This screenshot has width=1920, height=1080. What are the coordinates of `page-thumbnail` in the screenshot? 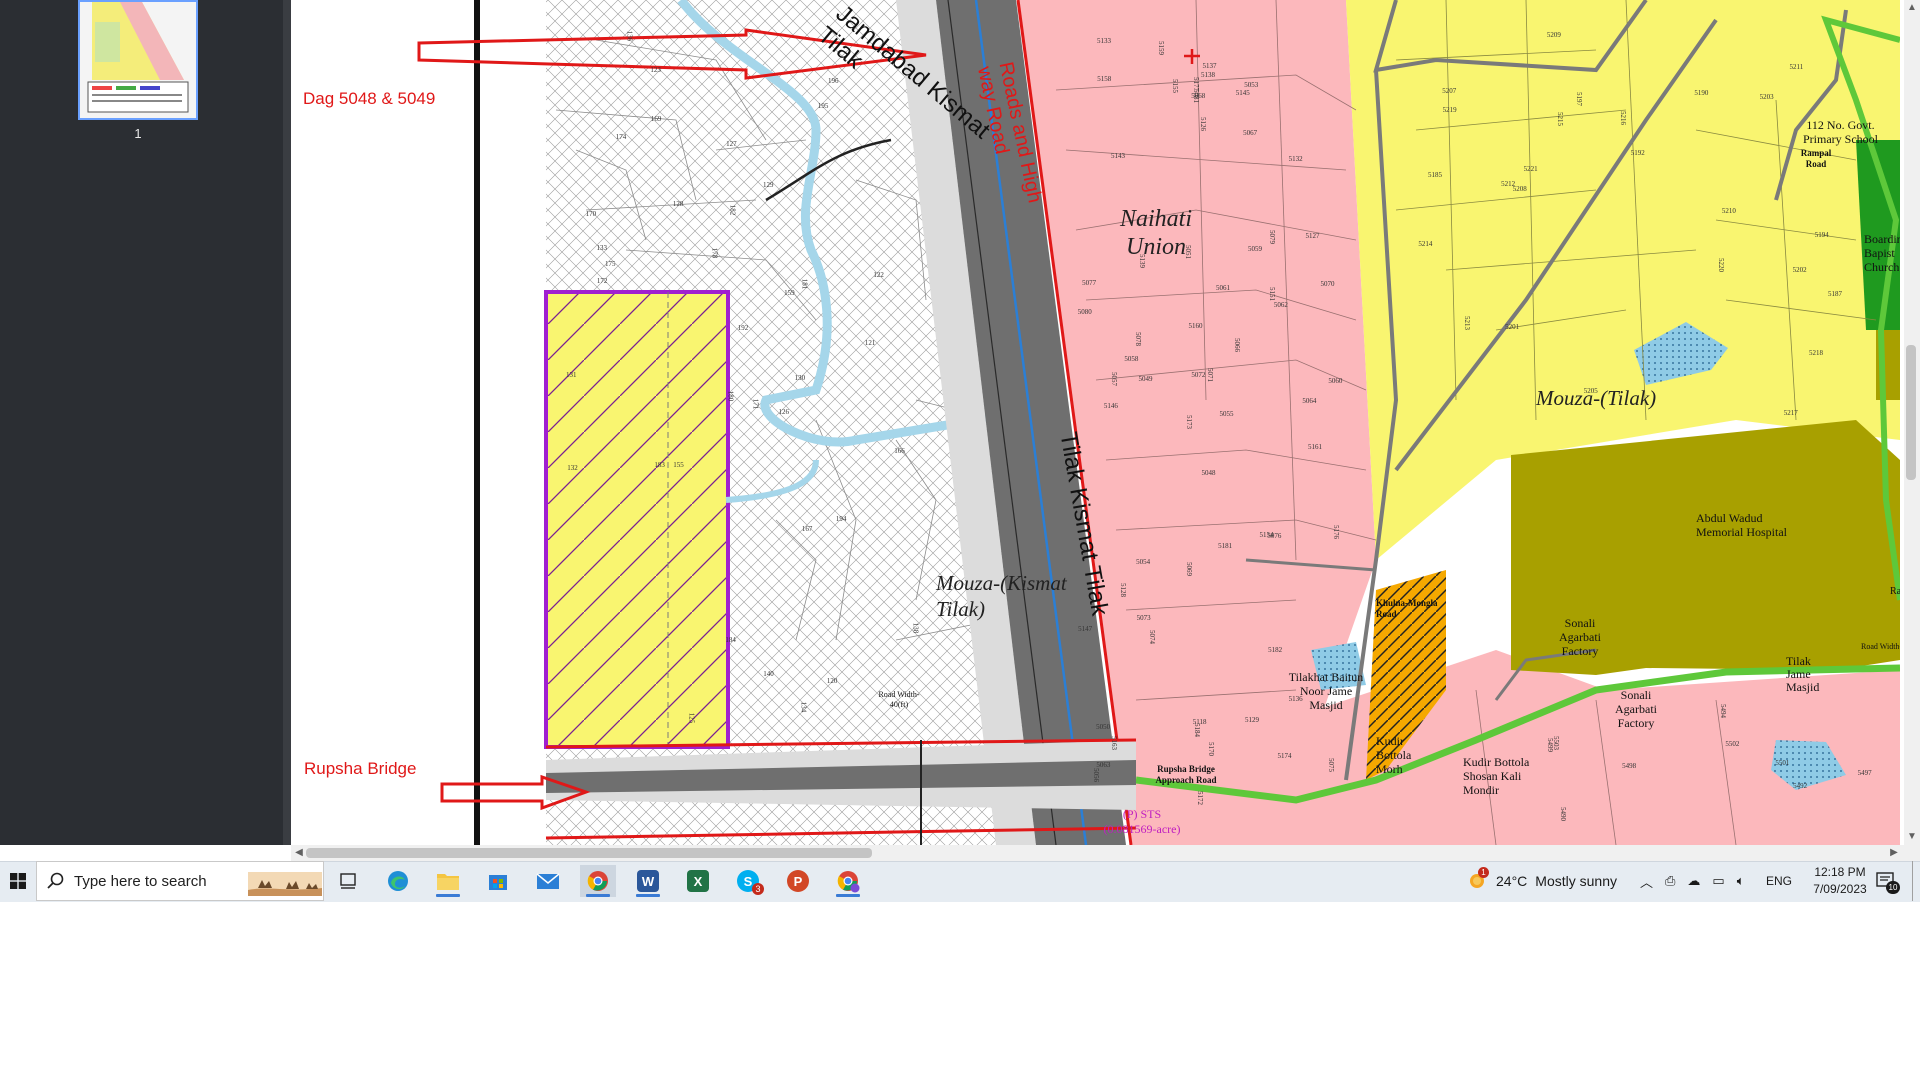 It's located at (138, 60).